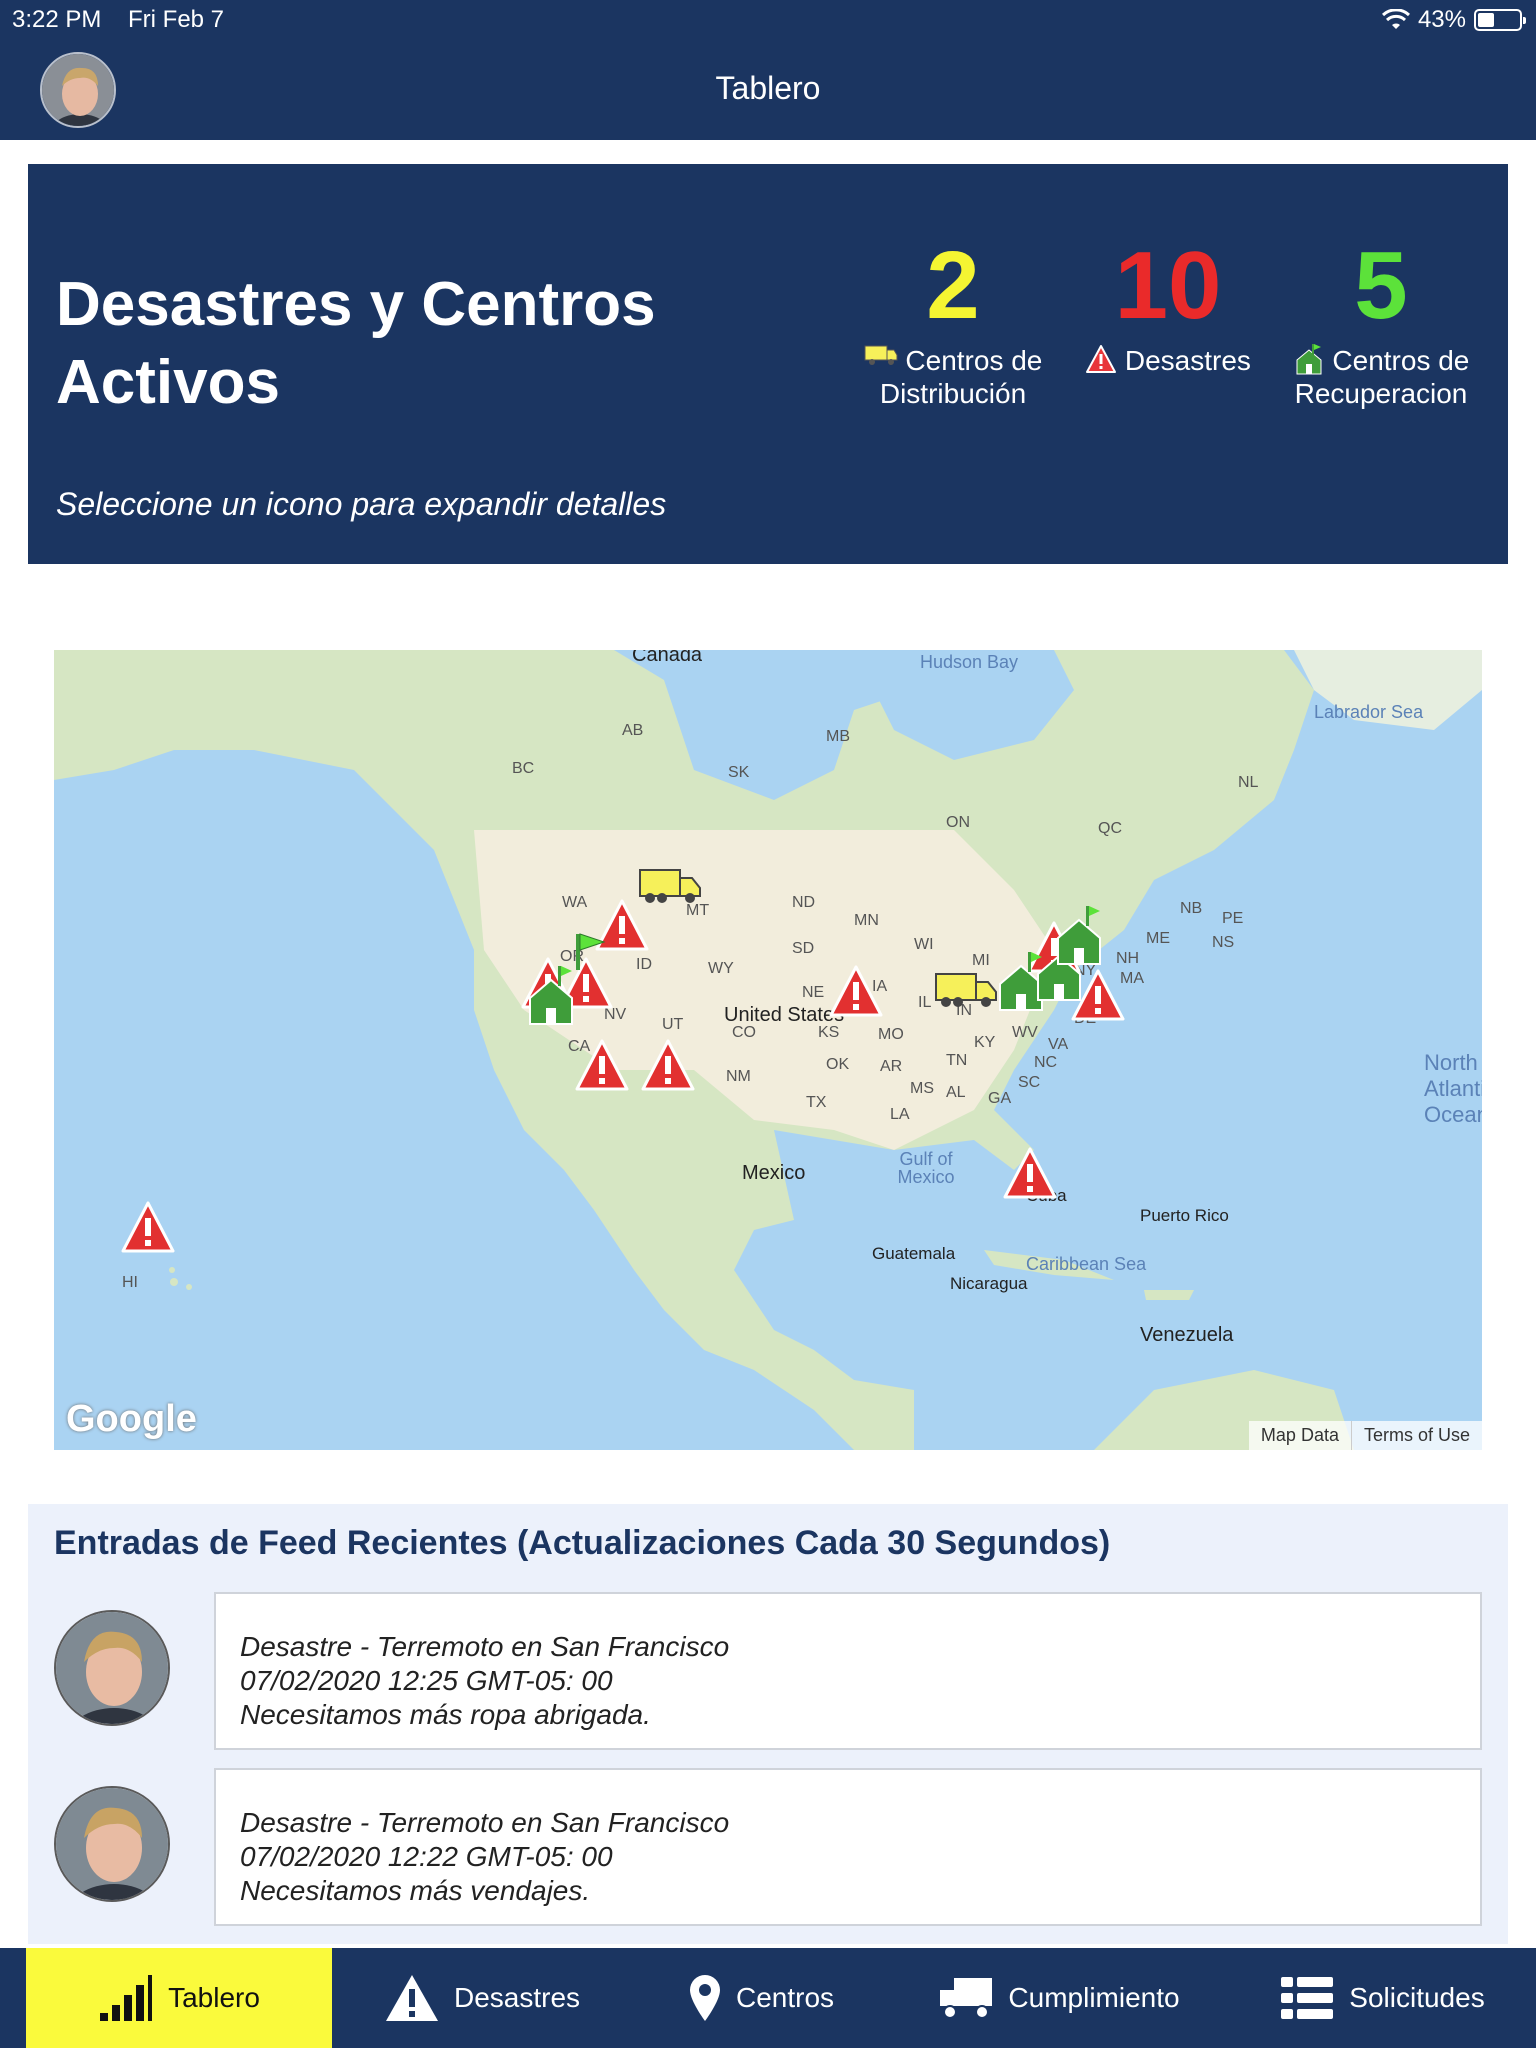 This screenshot has height=2048, width=1536. What do you see at coordinates (517, 1997) in the screenshot?
I see `tab-label: Desastres` at bounding box center [517, 1997].